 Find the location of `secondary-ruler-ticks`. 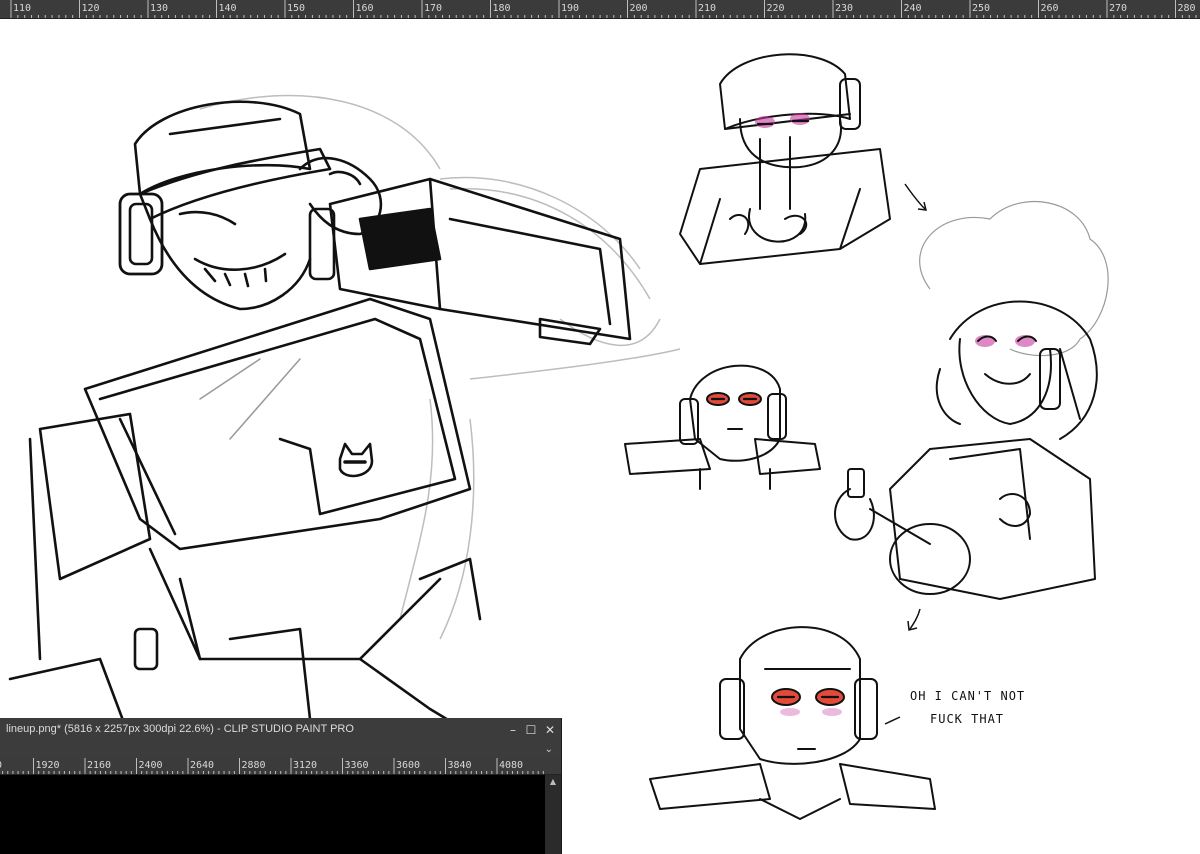

secondary-ruler-ticks is located at coordinates (273, 766).